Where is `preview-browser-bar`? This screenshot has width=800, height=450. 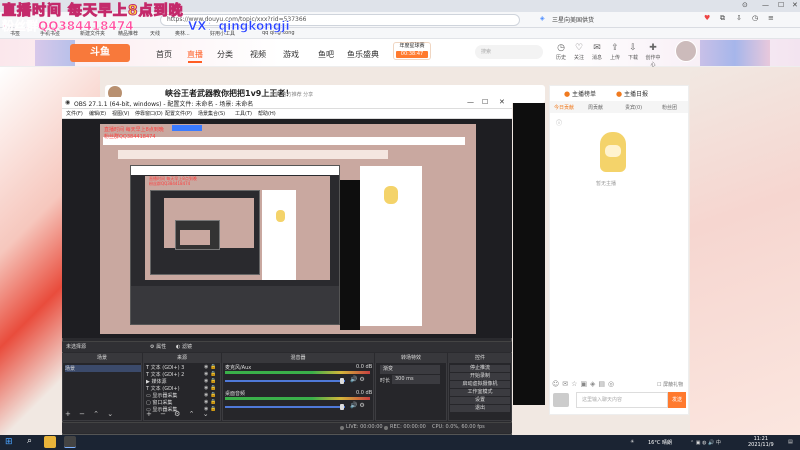
preview-browser-bar is located at coordinates (284, 141).